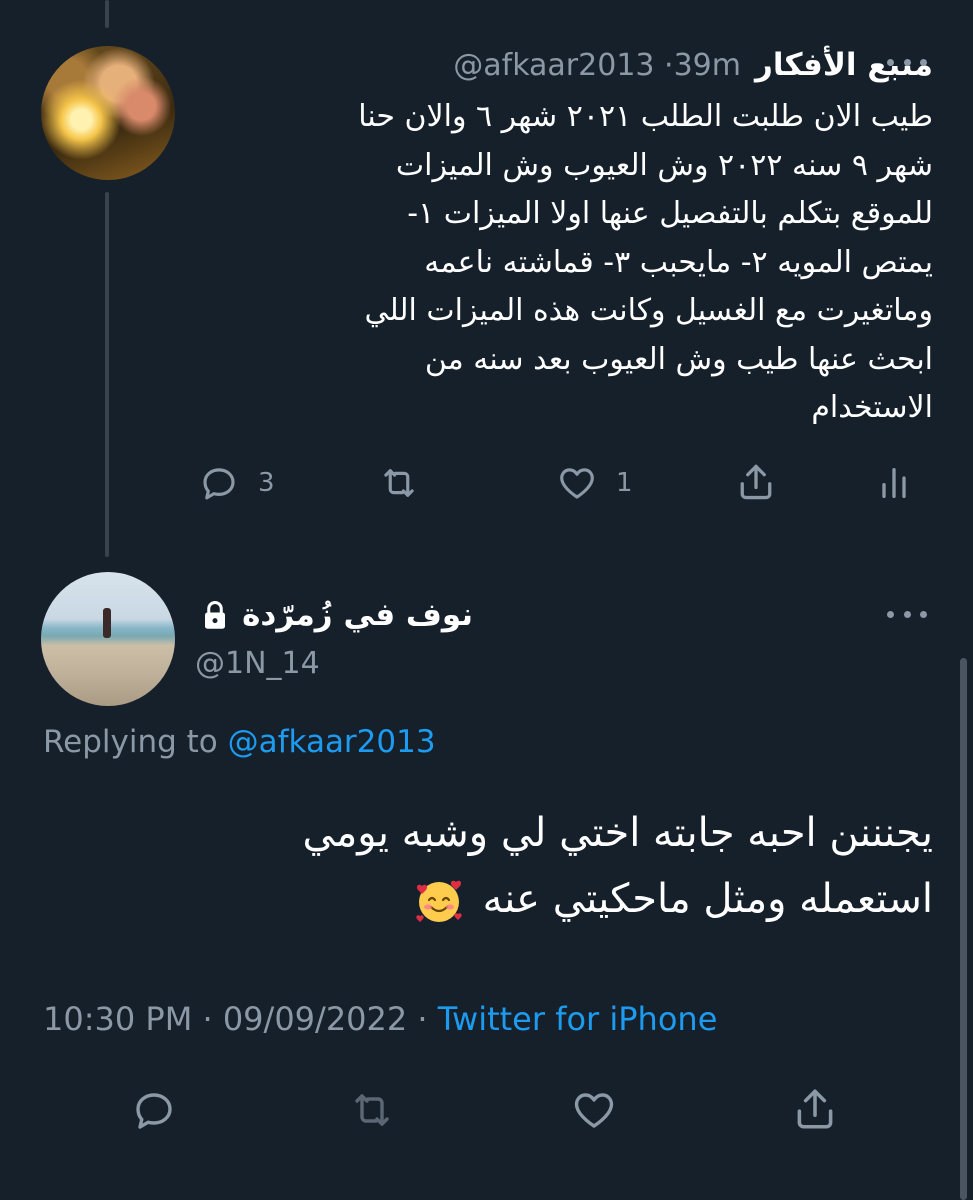 Image resolution: width=973 pixels, height=1200 pixels. I want to click on like-count: 1, so click(624, 483).